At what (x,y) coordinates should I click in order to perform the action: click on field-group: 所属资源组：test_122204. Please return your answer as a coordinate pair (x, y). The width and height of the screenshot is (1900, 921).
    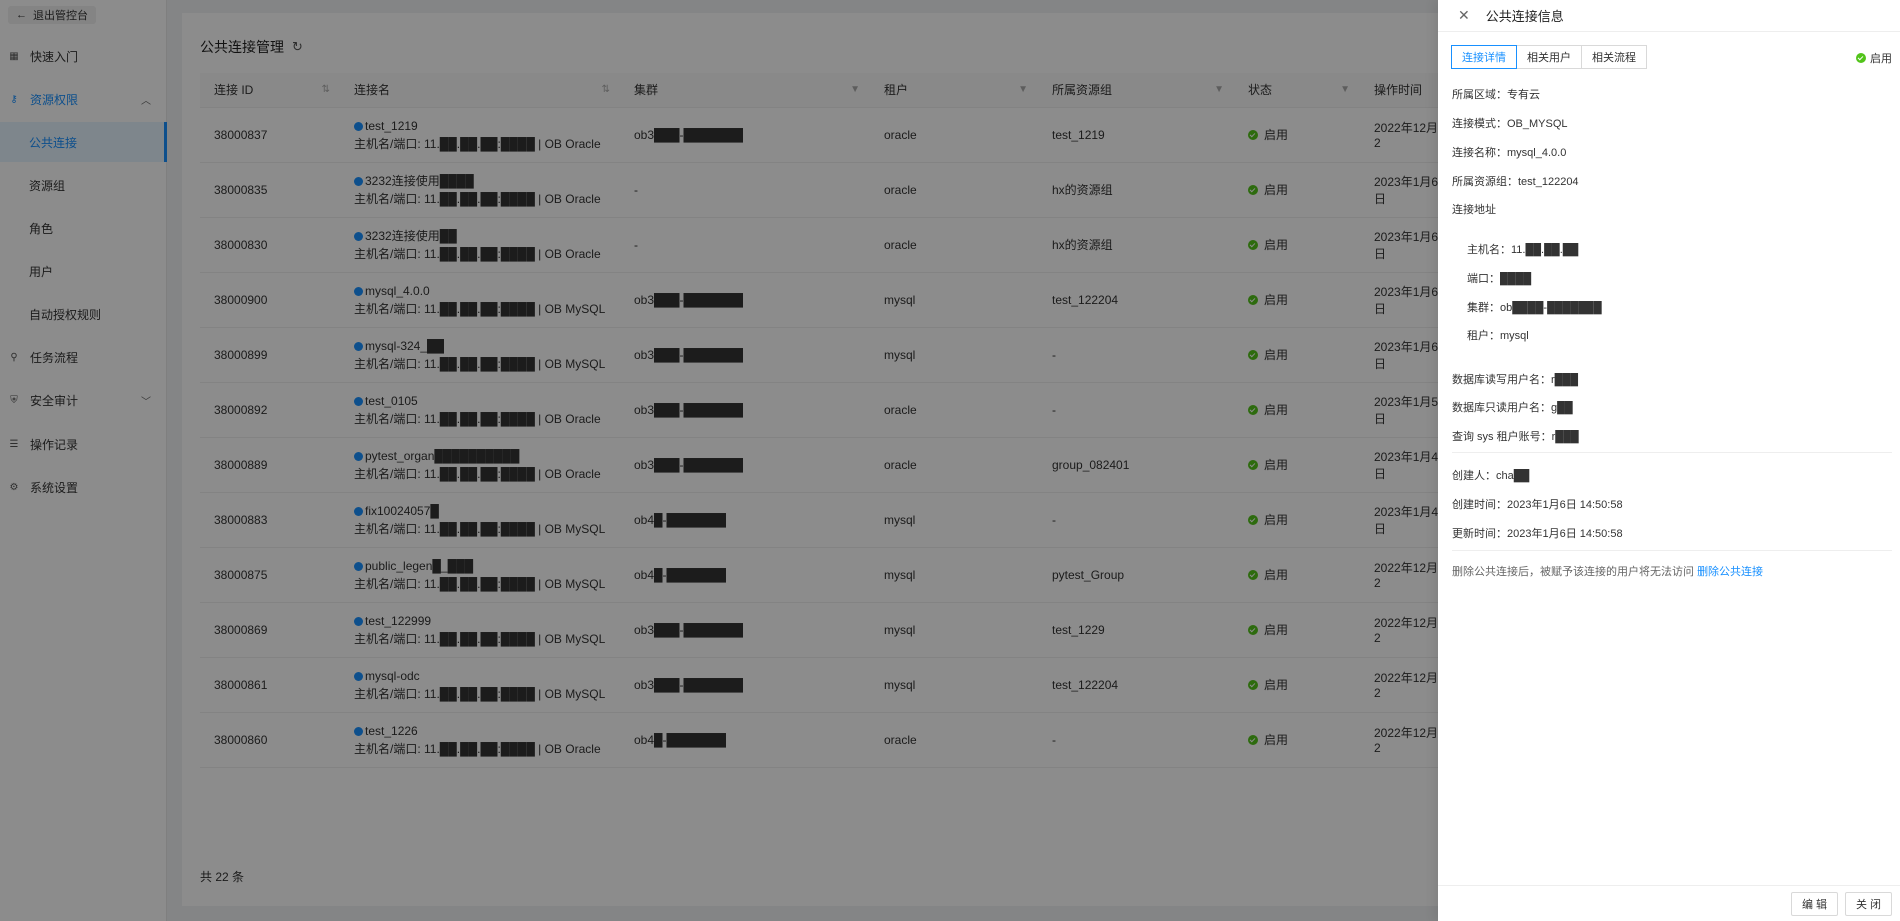
    Looking at the image, I should click on (1515, 182).